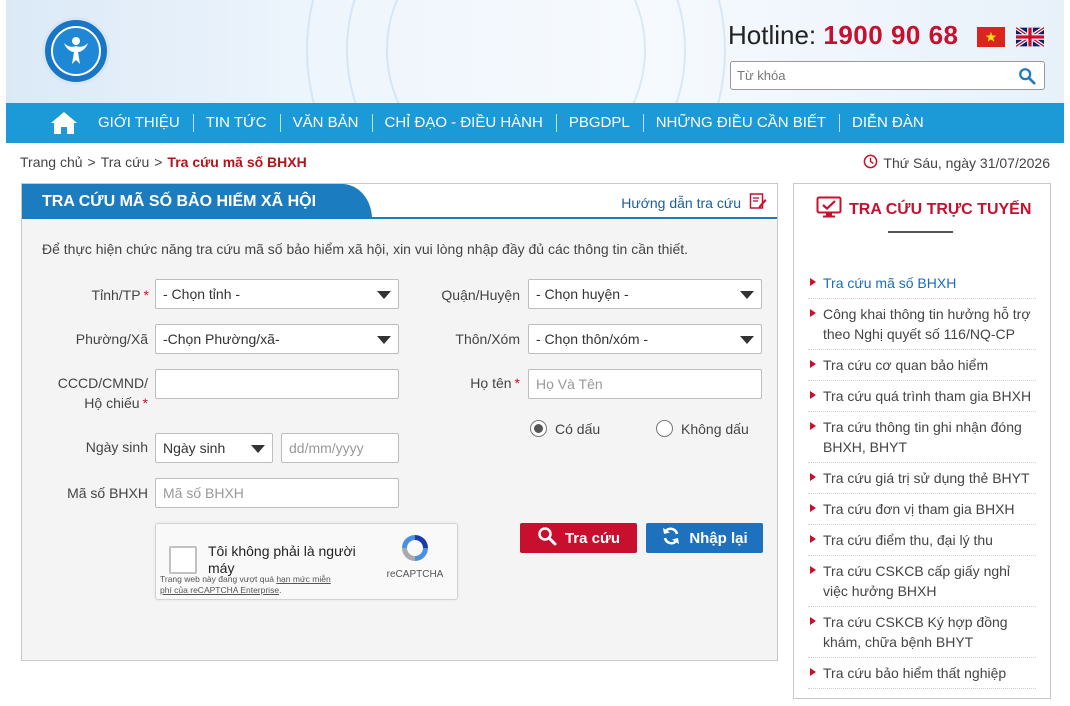 The width and height of the screenshot is (1070, 706). I want to click on site-header: Hotline: 1900 90 68, so click(535, 51).